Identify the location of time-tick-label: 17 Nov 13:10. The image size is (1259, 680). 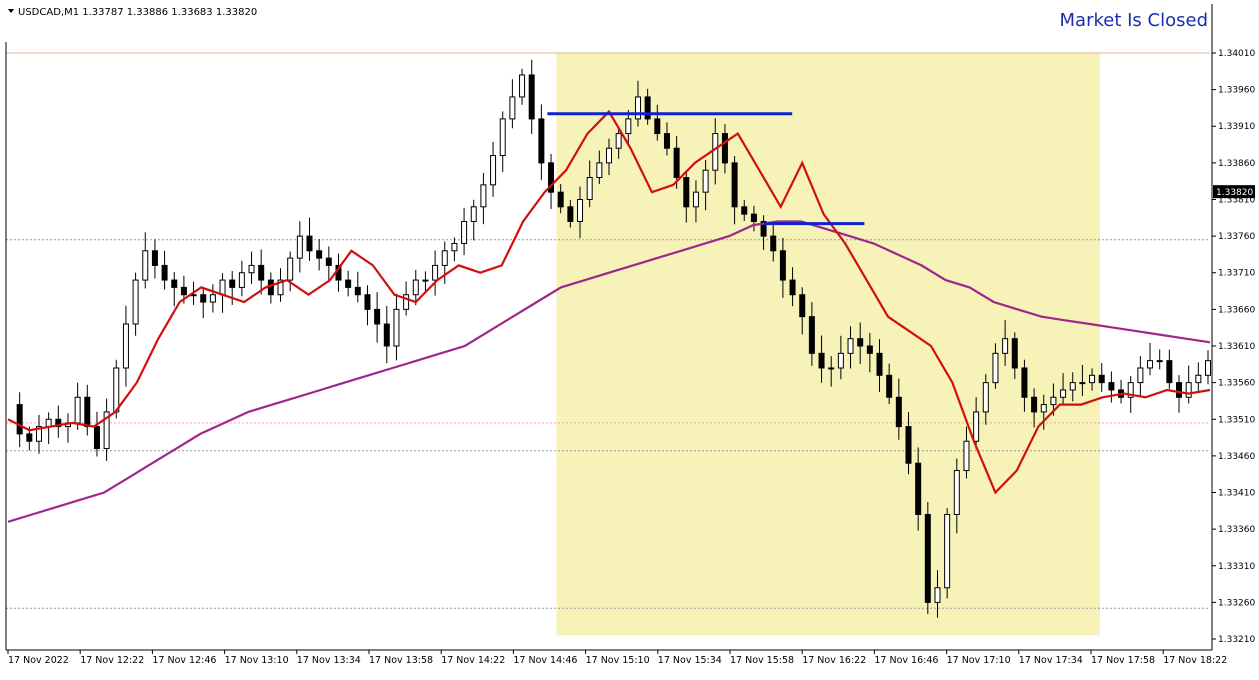
(257, 660).